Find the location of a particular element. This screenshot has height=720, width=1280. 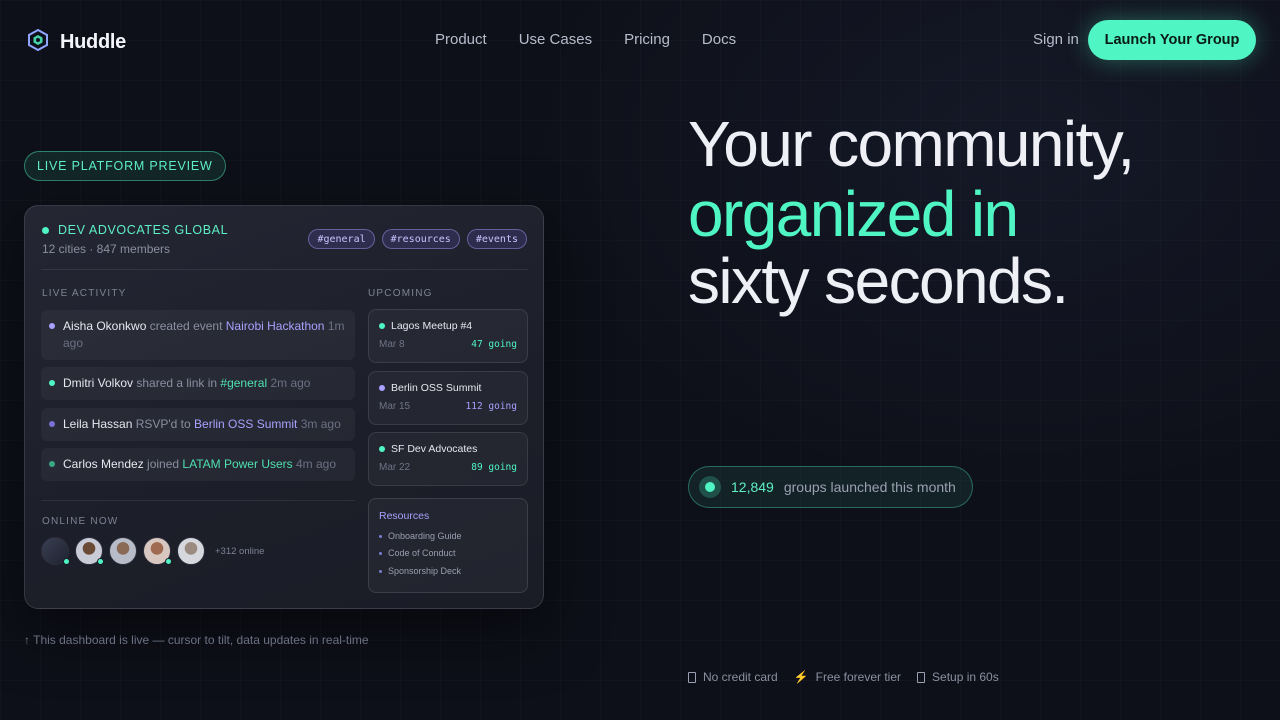

group-name: DEV ADVOCATES GLOBAL is located at coordinates (143, 230).